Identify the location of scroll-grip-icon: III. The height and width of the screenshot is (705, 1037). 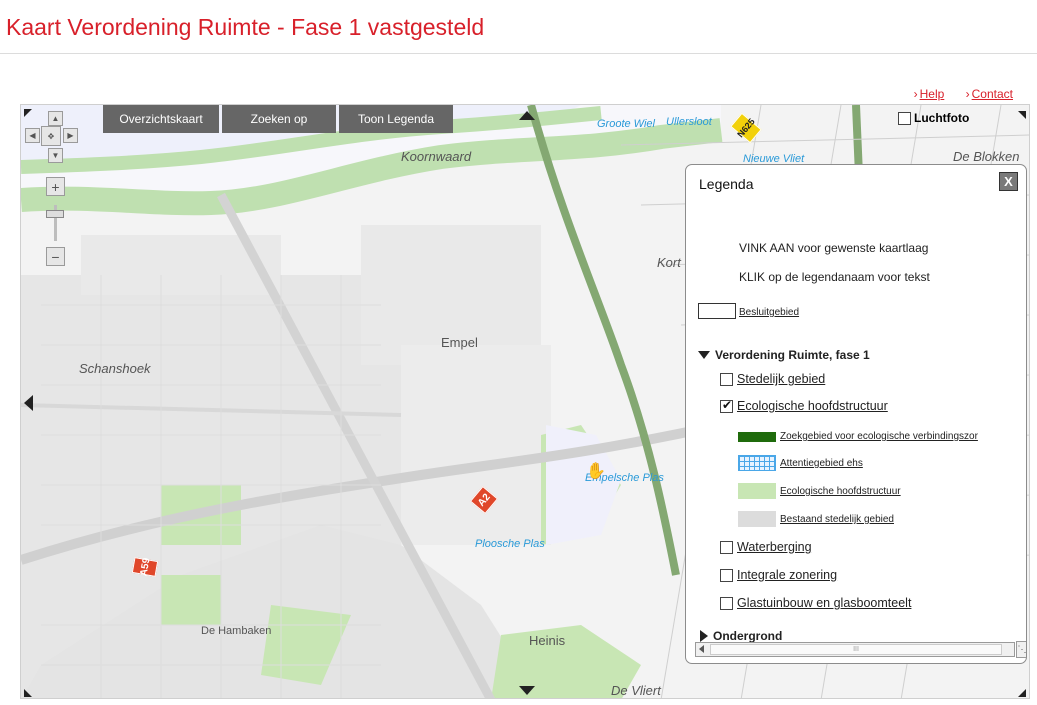
(856, 649).